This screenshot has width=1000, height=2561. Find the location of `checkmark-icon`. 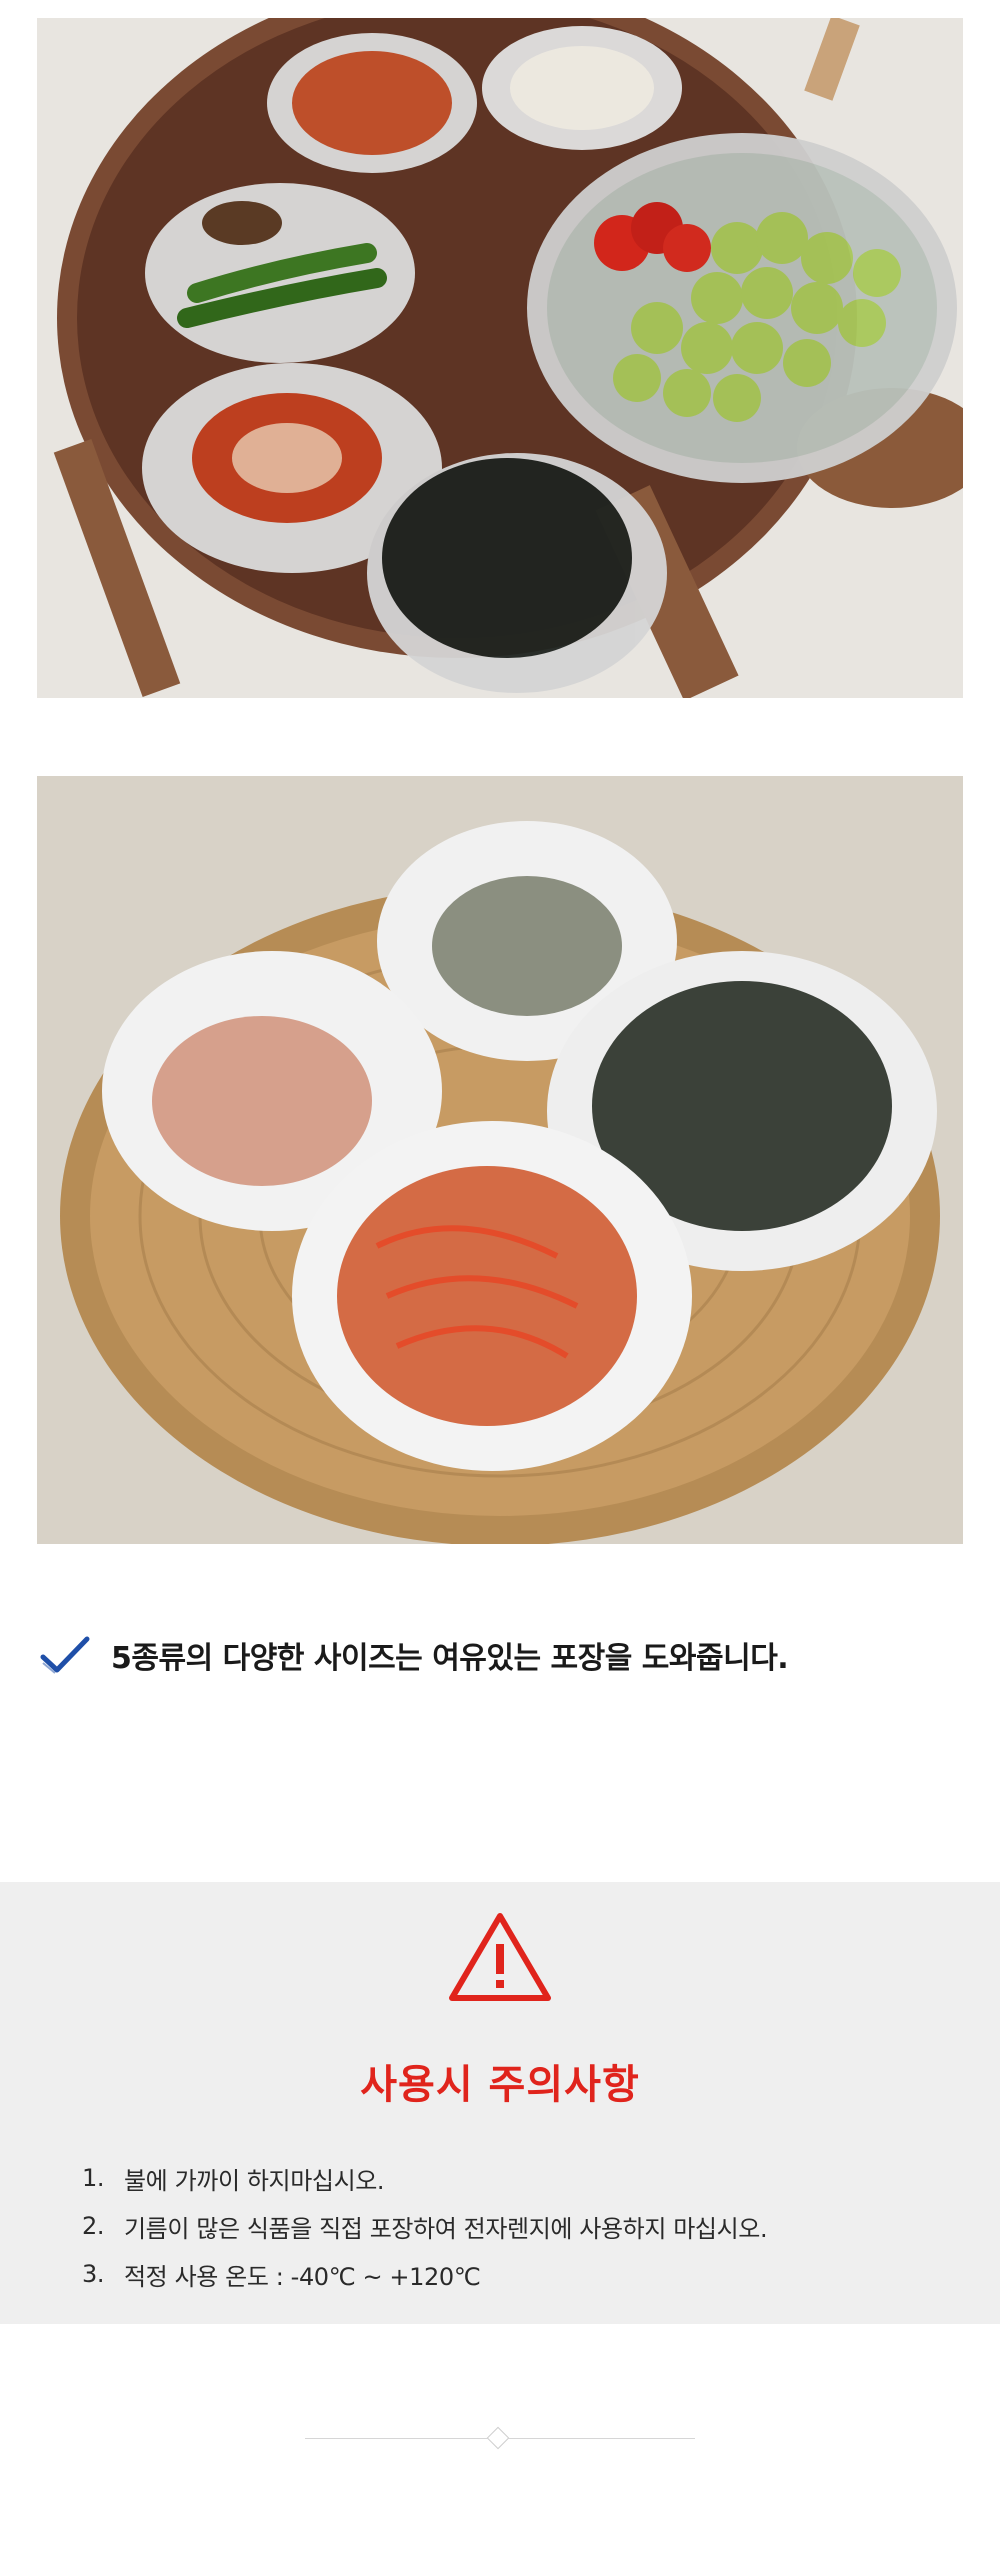

checkmark-icon is located at coordinates (65, 1655).